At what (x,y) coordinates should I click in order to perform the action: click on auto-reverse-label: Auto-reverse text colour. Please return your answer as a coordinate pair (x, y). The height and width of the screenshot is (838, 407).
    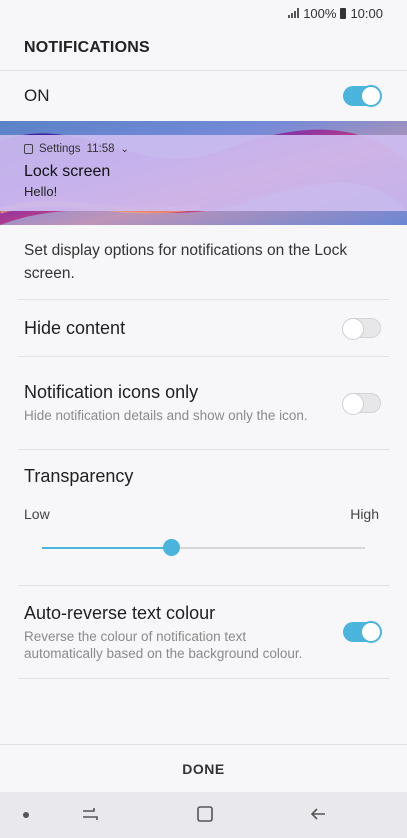
    Looking at the image, I should click on (120, 612).